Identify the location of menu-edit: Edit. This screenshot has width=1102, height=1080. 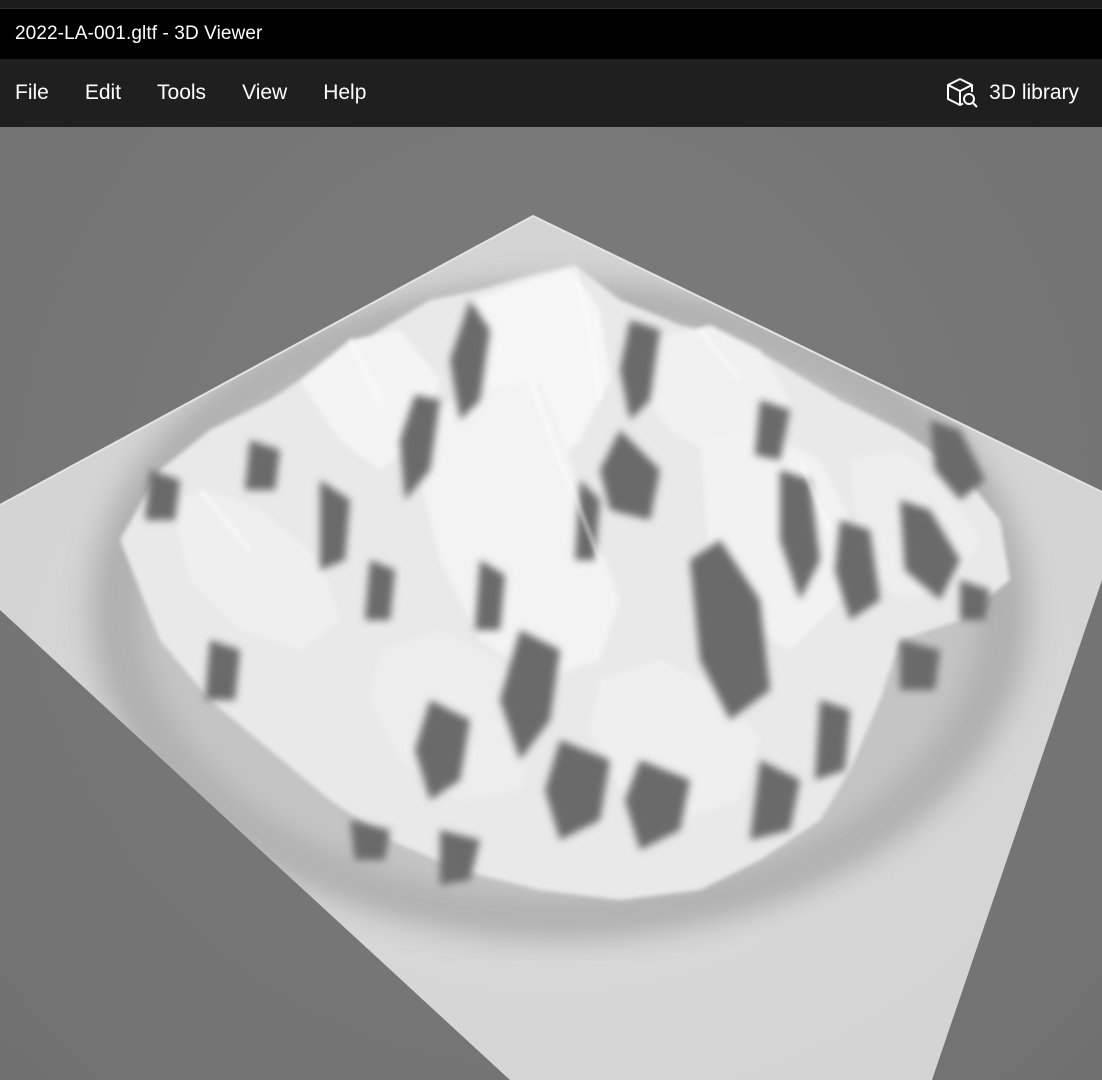
(103, 93).